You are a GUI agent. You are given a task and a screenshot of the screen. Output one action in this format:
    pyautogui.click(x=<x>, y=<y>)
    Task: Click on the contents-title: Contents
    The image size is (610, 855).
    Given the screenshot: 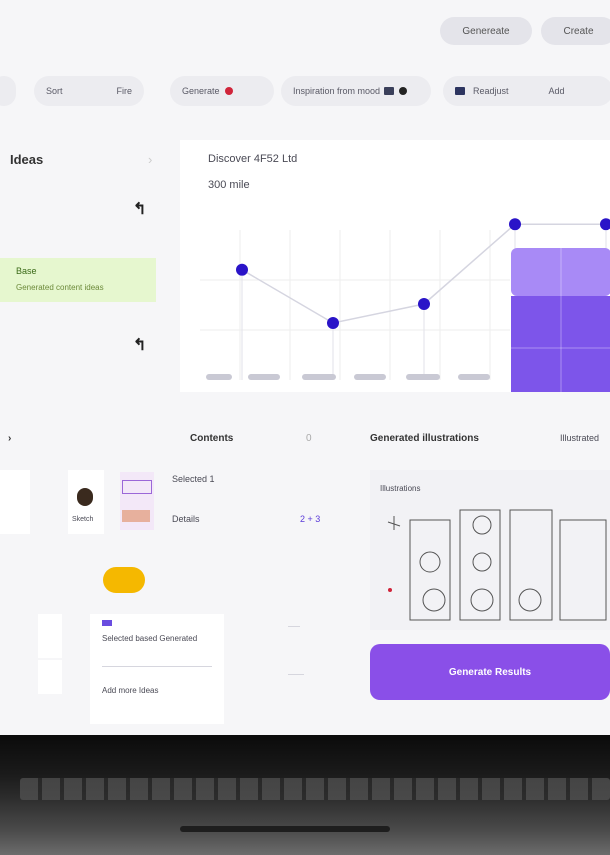 What is the action you would take?
    pyautogui.click(x=212, y=438)
    